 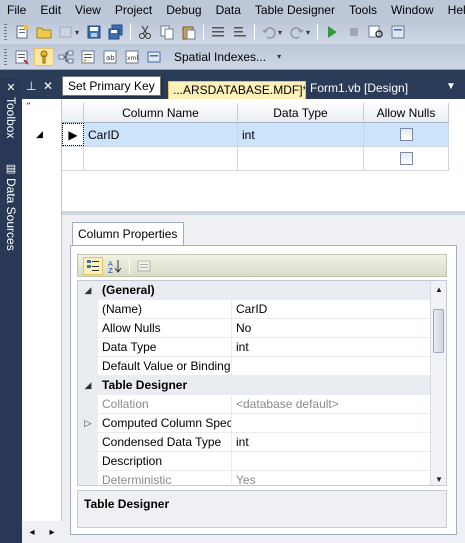 I want to click on scrollbar-thumb, so click(x=438, y=331).